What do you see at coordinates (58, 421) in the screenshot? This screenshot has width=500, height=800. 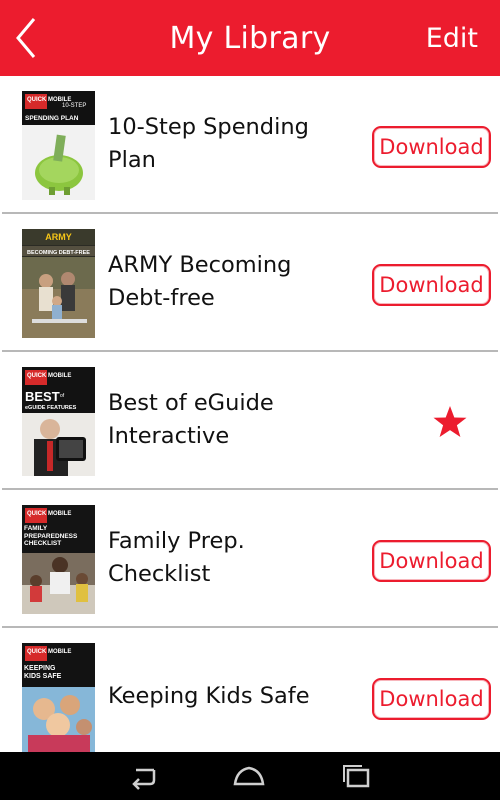 I see `book-cover: QUICK MOBILE BEST of eGUIDE FEATURES` at bounding box center [58, 421].